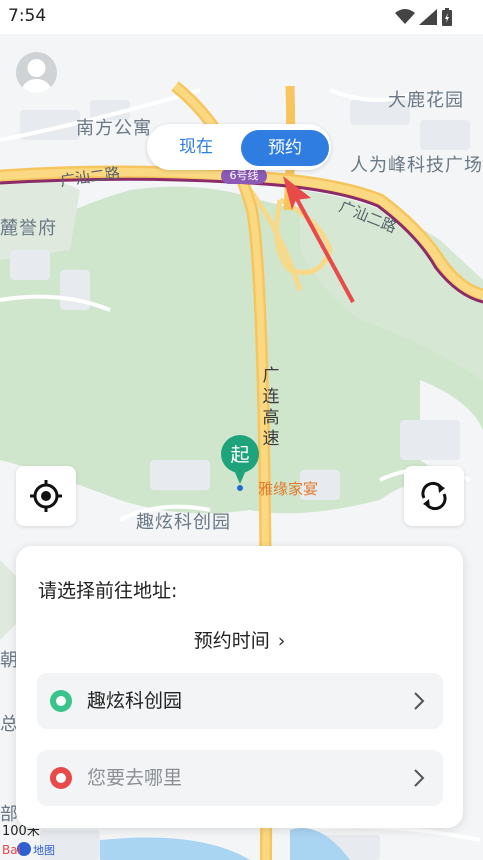 This screenshot has height=860, width=483. I want to click on start-address: 趣炫科创园, so click(135, 701).